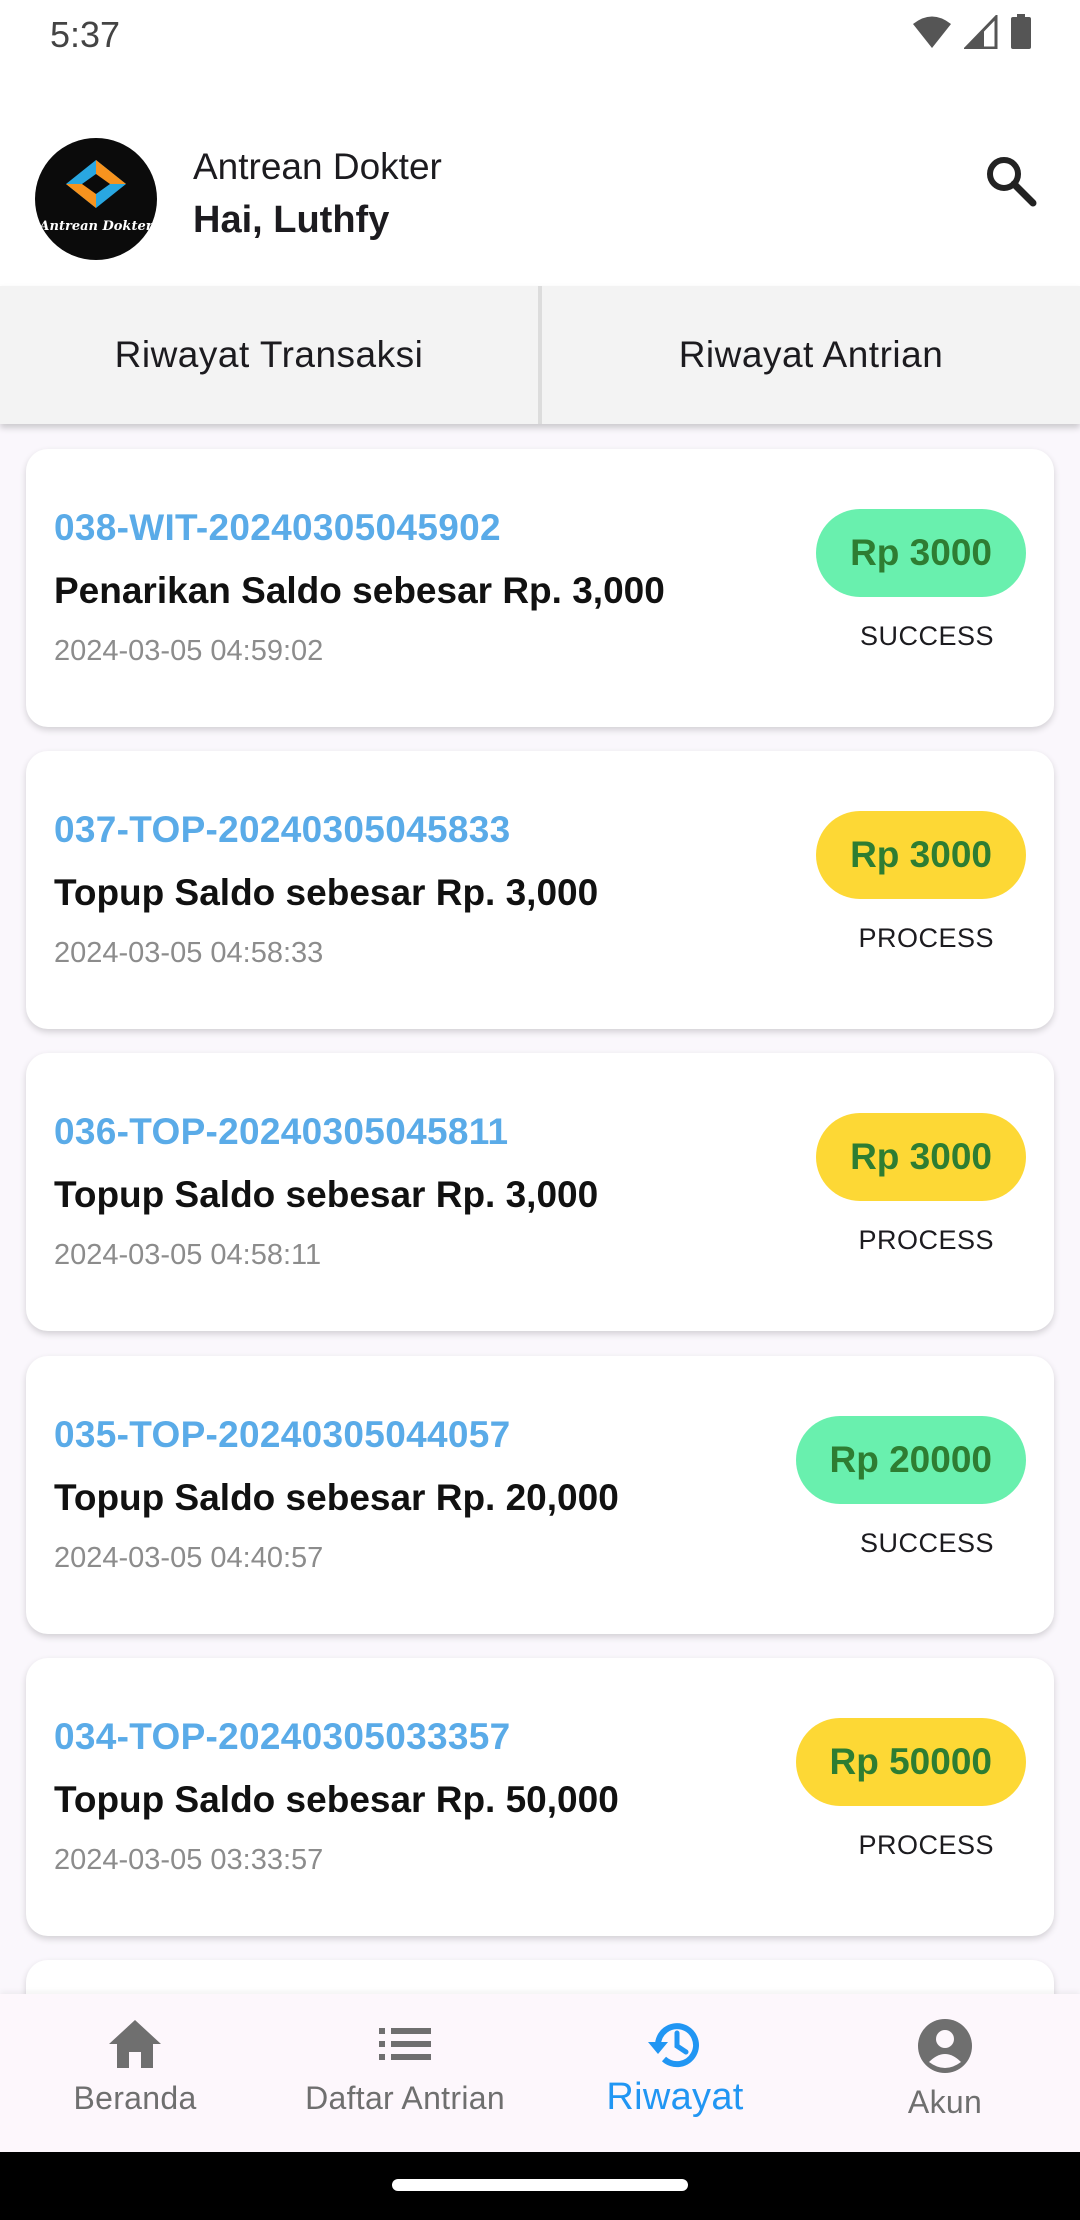 The height and width of the screenshot is (2220, 1080). Describe the element at coordinates (282, 1434) in the screenshot. I see `transaction-id: 035-TOP-20240305044057` at that location.